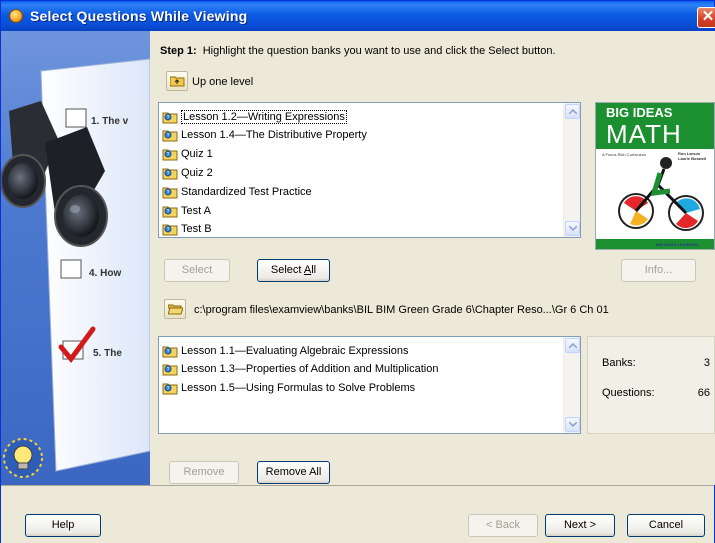  I want to click on list-item: ? Test A, so click(186, 210).